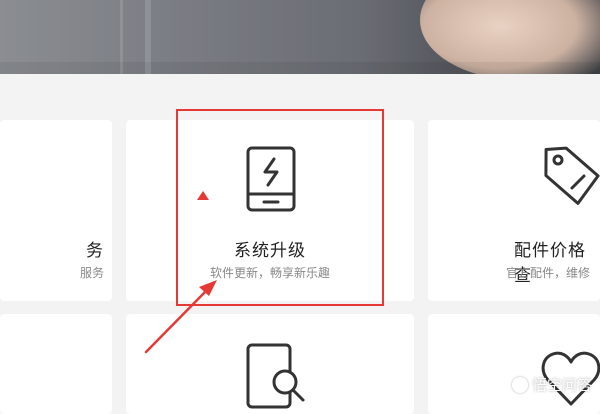 This screenshot has height=414, width=600. I want to click on price-tag-icon, so click(572, 175).